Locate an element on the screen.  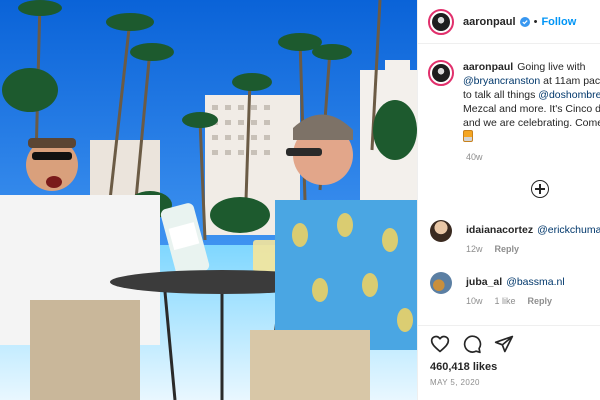
share-icon is located at coordinates (504, 344).